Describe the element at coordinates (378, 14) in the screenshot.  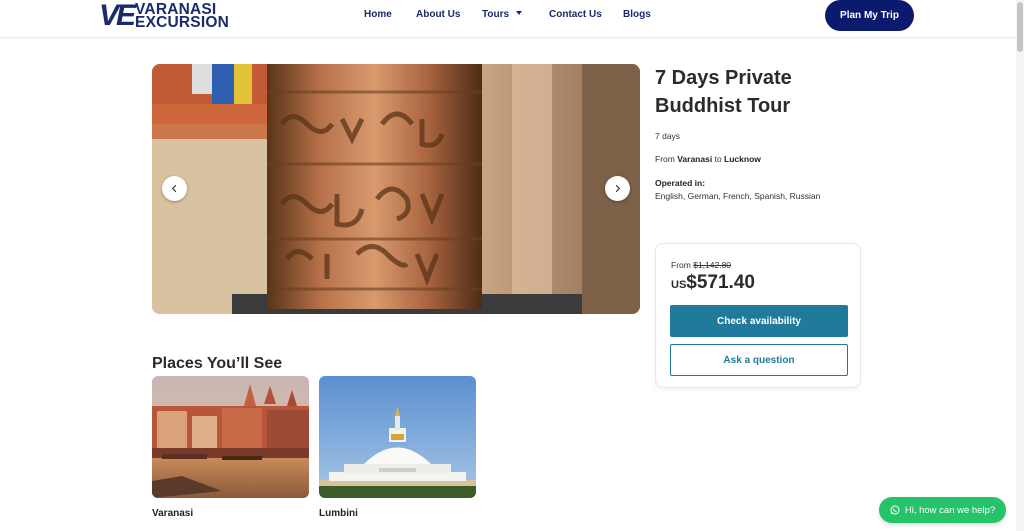
I see `nav-home: Home` at that location.